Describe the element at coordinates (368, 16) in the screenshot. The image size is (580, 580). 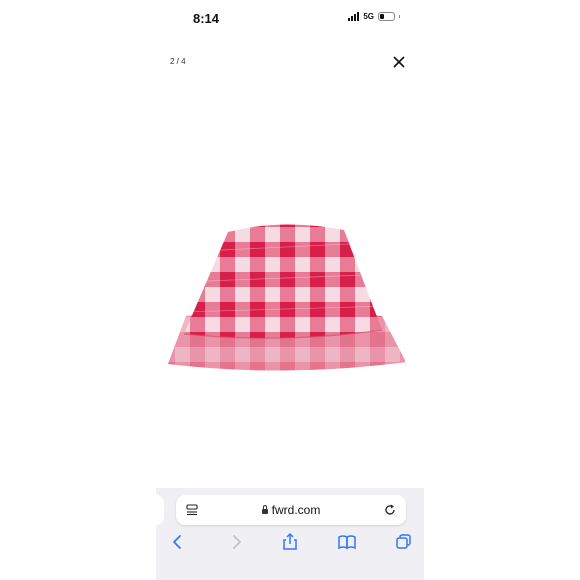
I see `network-label: 5G` at that location.